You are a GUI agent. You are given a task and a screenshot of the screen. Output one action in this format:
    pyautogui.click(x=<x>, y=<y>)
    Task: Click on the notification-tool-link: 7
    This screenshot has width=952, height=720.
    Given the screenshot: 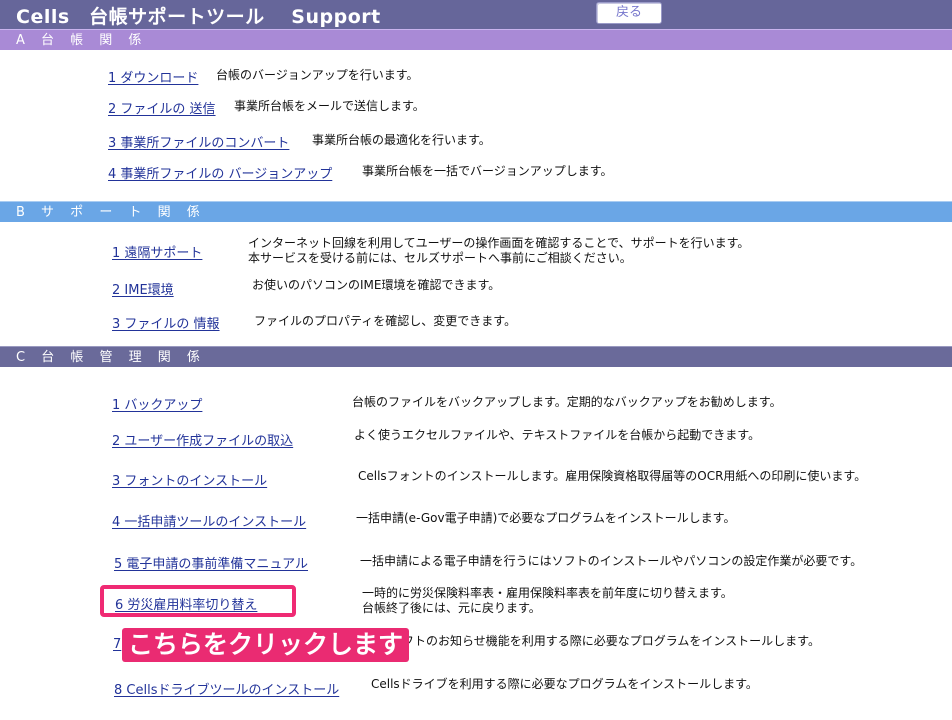 What is the action you would take?
    pyautogui.click(x=117, y=644)
    